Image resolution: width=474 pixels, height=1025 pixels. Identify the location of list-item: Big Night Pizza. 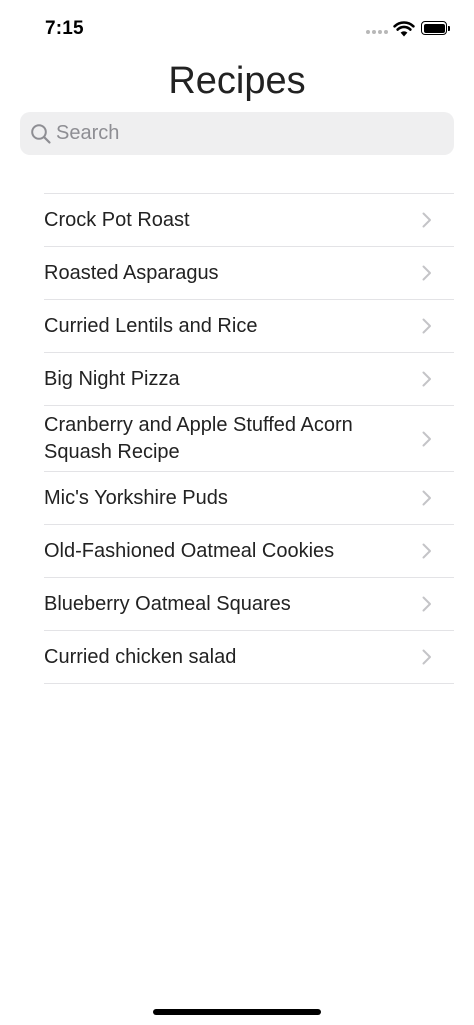
(249, 379).